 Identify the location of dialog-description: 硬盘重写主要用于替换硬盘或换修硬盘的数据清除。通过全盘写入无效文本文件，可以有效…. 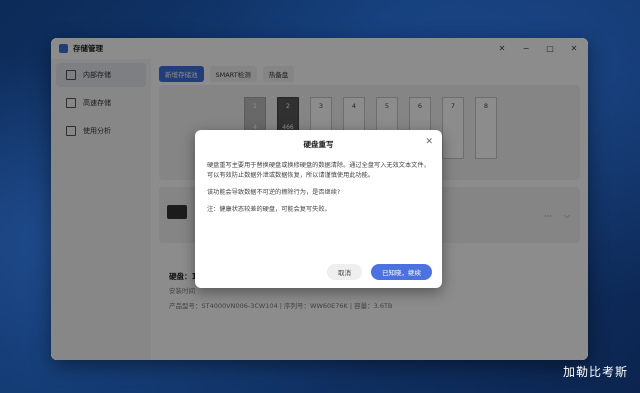
(318, 170).